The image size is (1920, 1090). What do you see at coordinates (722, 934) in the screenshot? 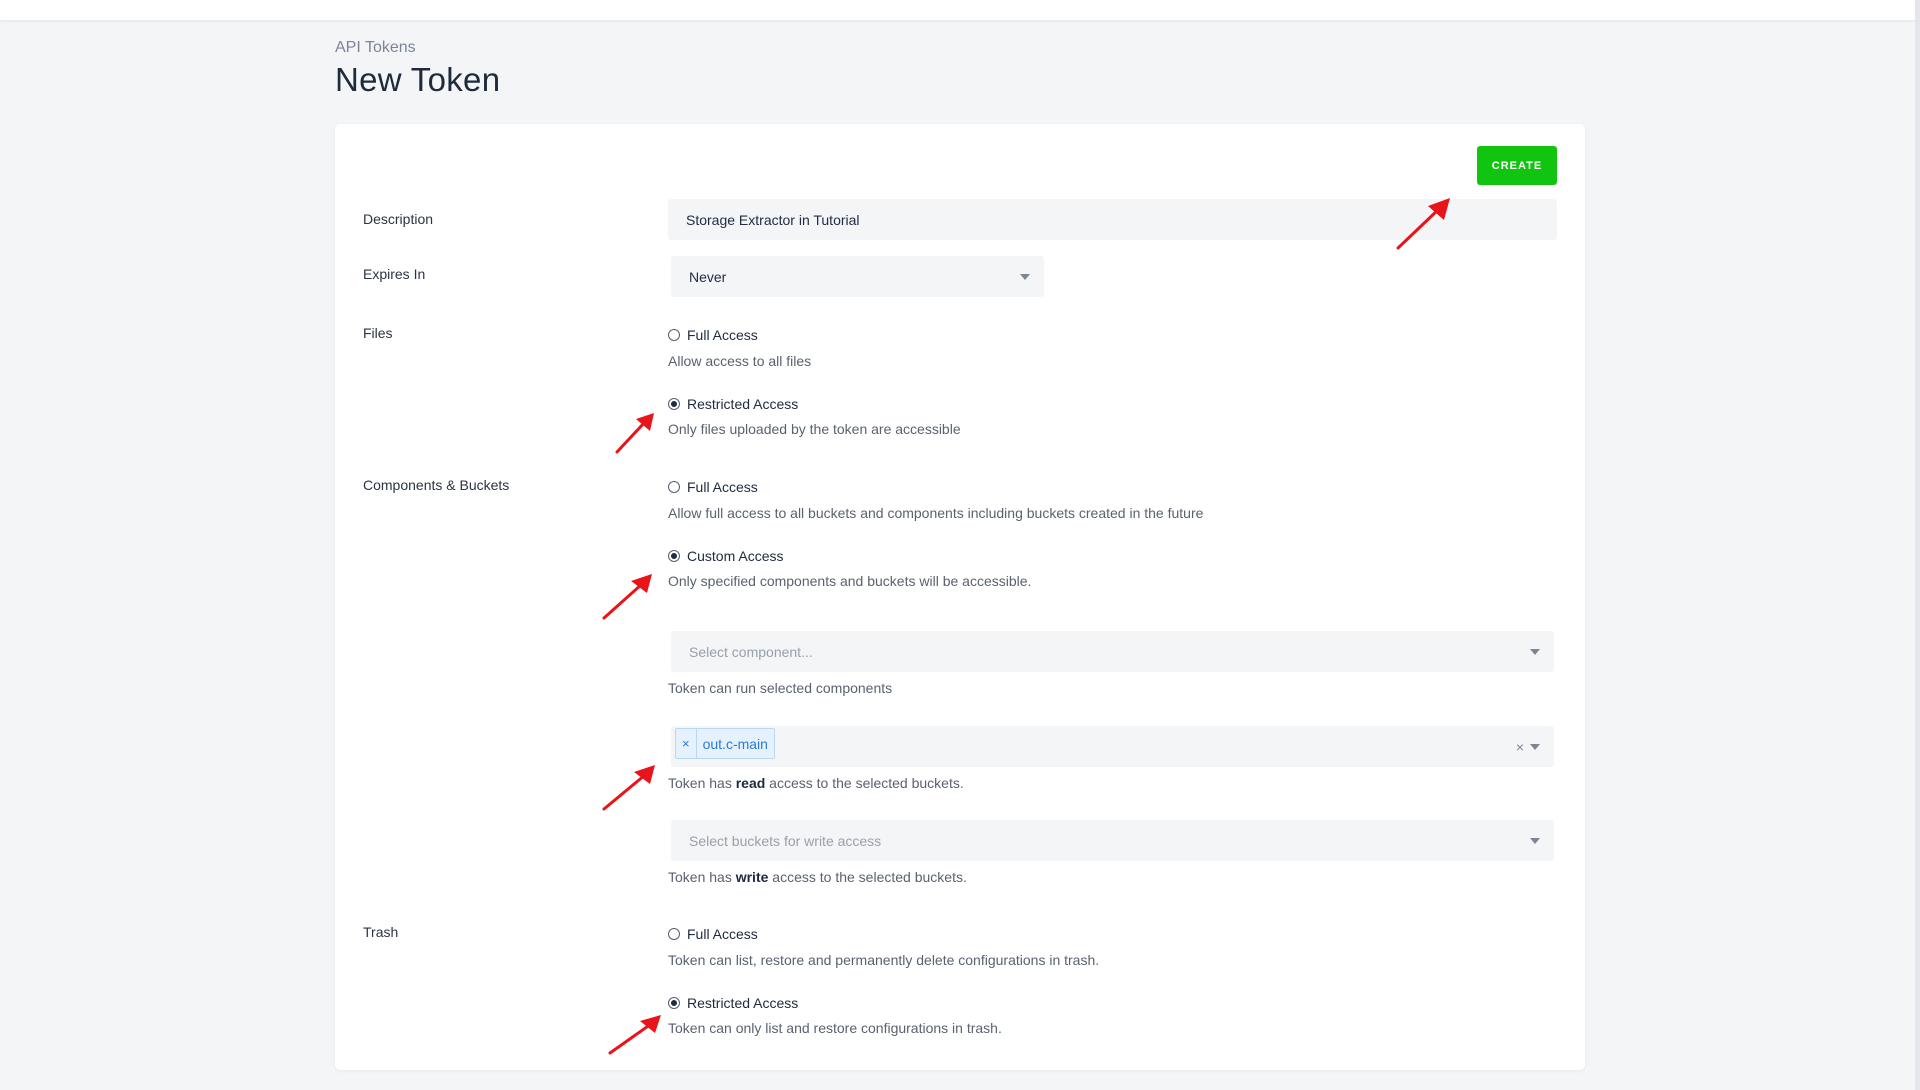
I see `trash-full-access-label: Full Access` at bounding box center [722, 934].